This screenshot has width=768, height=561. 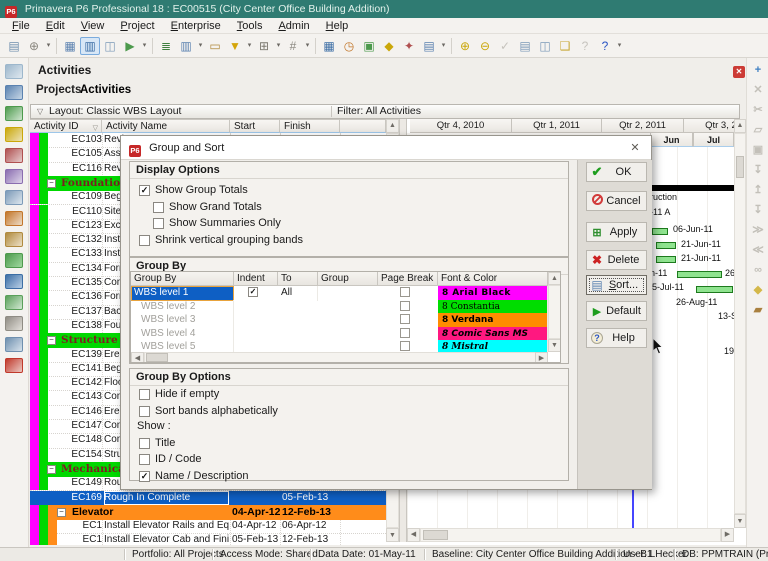 I want to click on show-summaries-only-checkbox, so click(x=158, y=223).